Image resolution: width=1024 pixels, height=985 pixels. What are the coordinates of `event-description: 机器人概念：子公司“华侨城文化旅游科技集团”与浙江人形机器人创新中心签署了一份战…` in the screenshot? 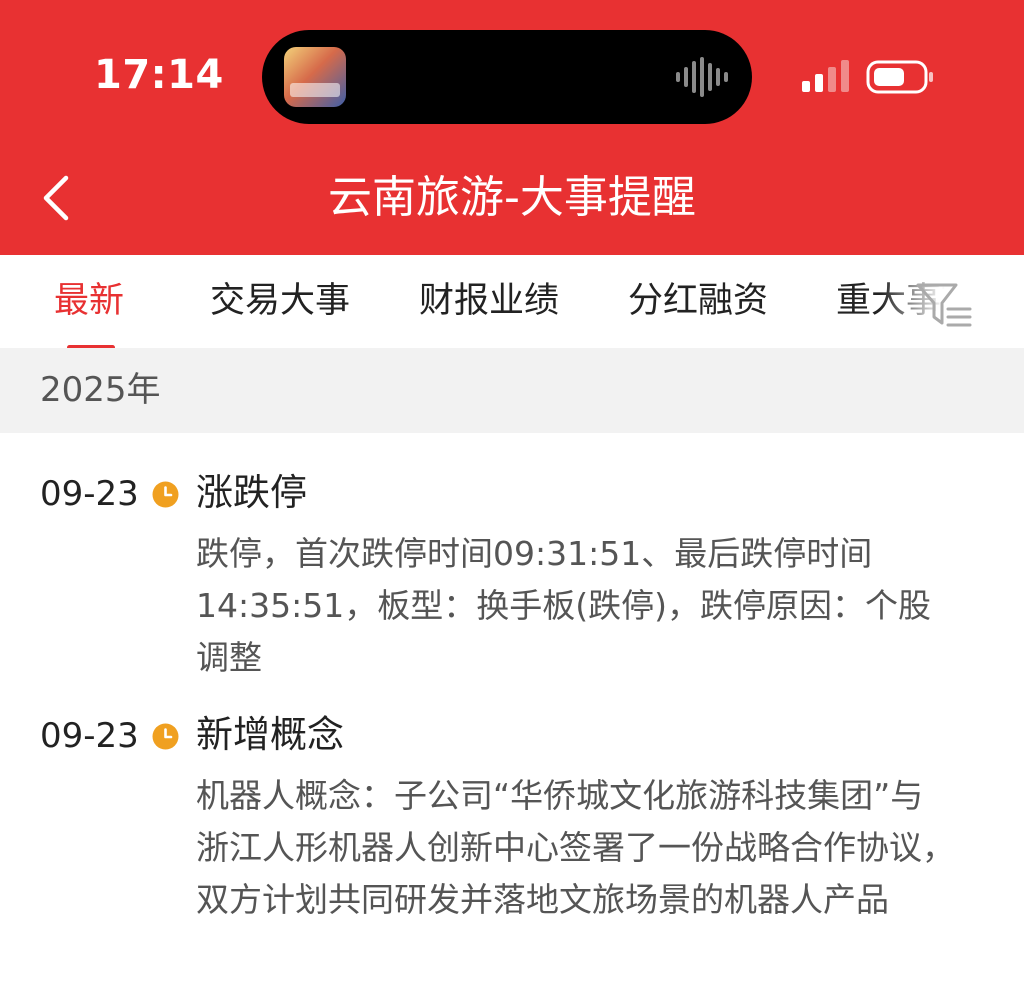 It's located at (575, 847).